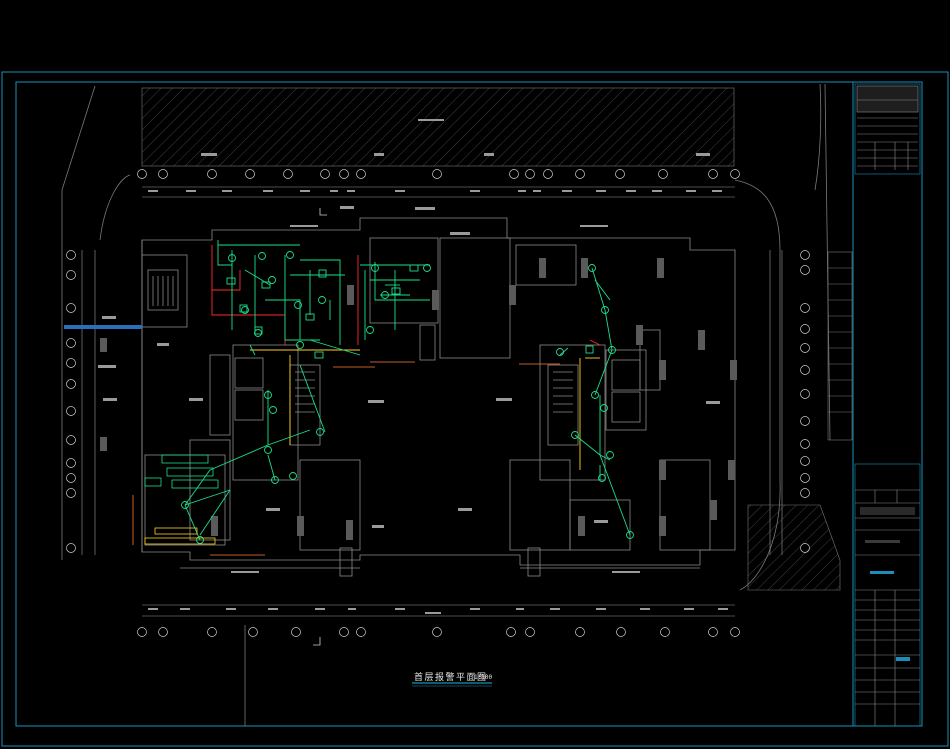  What do you see at coordinates (103, 327) in the screenshot?
I see `stair-strip` at bounding box center [103, 327].